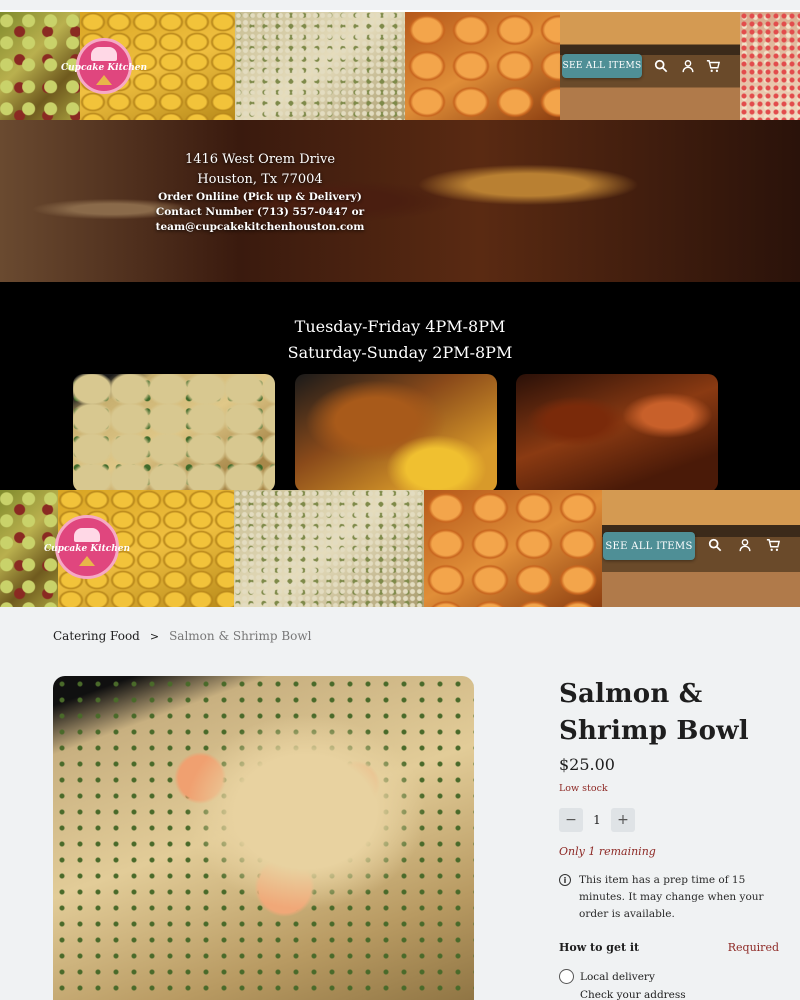 The height and width of the screenshot is (1000, 800). I want to click on product-title: Salmon & Shrimp Bowl, so click(654, 712).